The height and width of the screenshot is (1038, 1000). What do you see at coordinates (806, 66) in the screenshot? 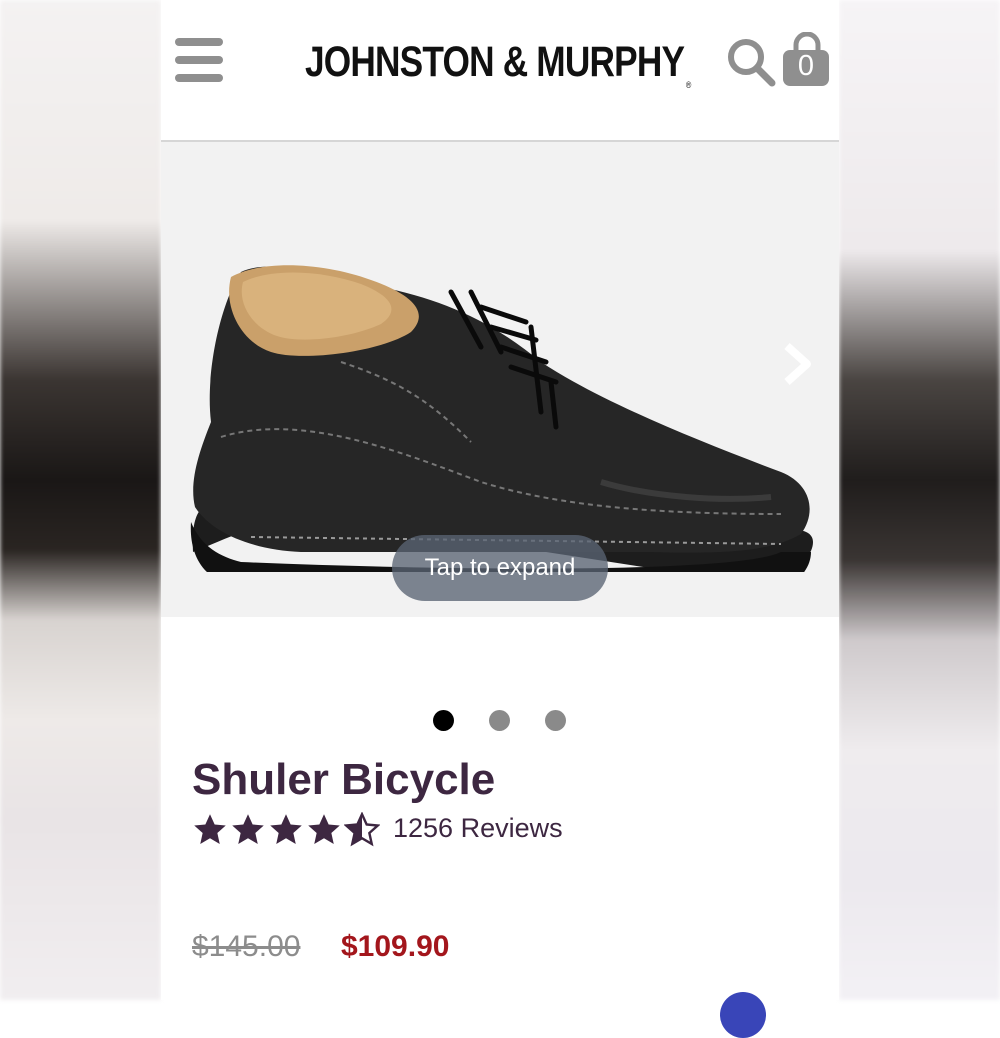
I see `cart-count: 0` at bounding box center [806, 66].